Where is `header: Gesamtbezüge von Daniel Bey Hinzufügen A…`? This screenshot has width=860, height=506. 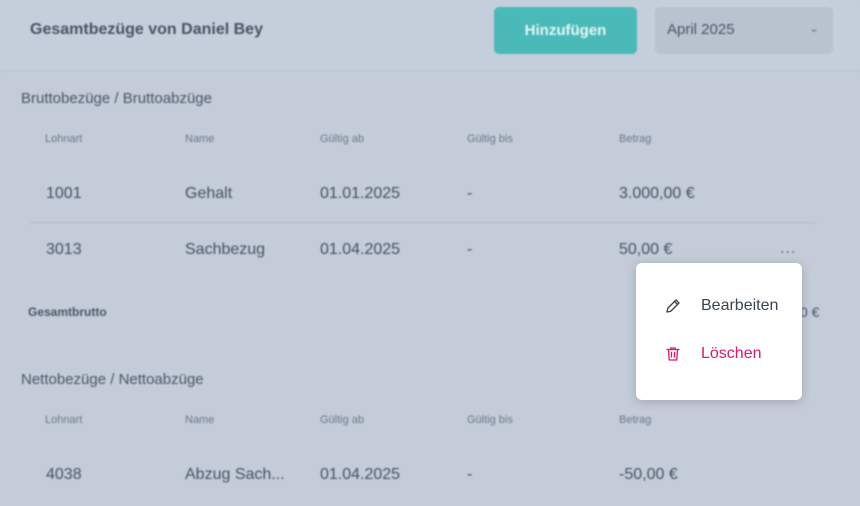 header: Gesamtbezüge von Daniel Bey Hinzufügen A… is located at coordinates (430, 35).